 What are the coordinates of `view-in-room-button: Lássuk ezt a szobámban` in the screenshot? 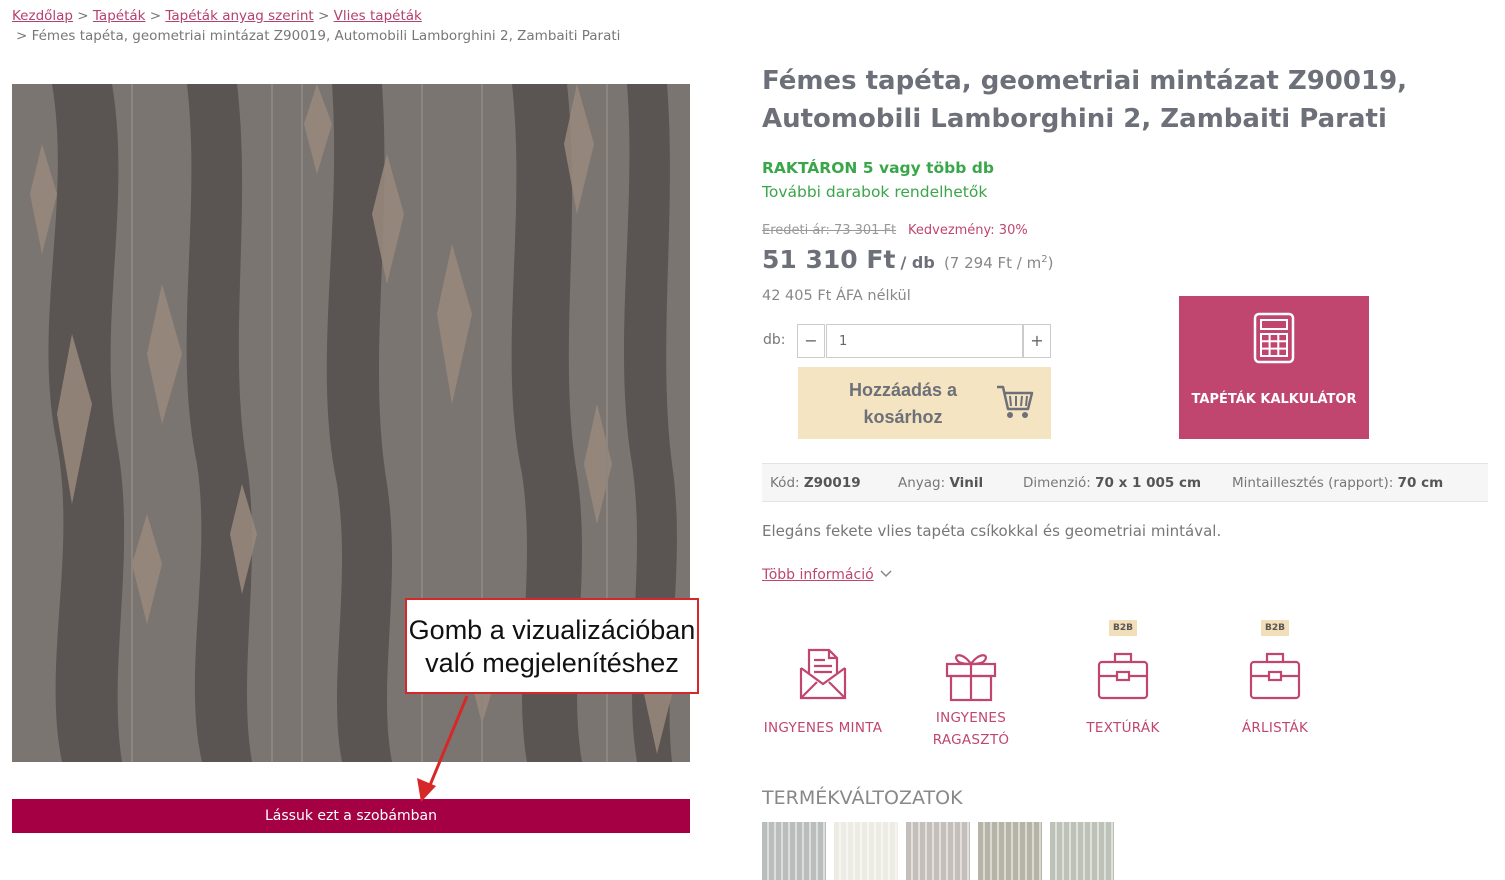 It's located at (351, 816).